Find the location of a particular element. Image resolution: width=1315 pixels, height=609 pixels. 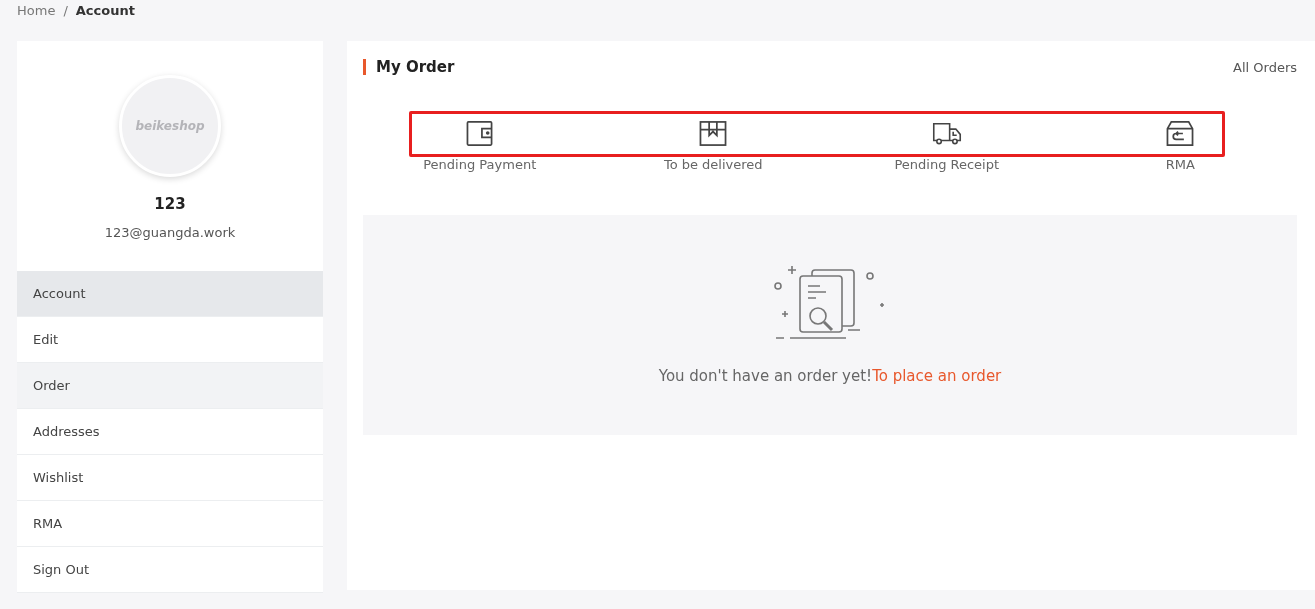

sidebar-item: RMA is located at coordinates (170, 524).